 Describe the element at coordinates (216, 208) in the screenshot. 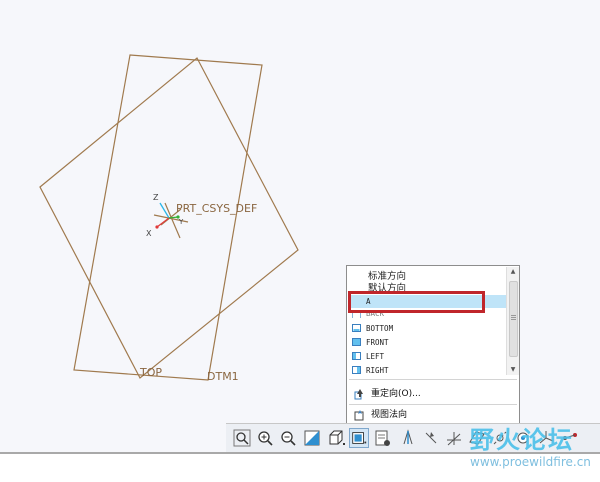

I see `csys-label: PRT_CSYS_DEF` at that location.